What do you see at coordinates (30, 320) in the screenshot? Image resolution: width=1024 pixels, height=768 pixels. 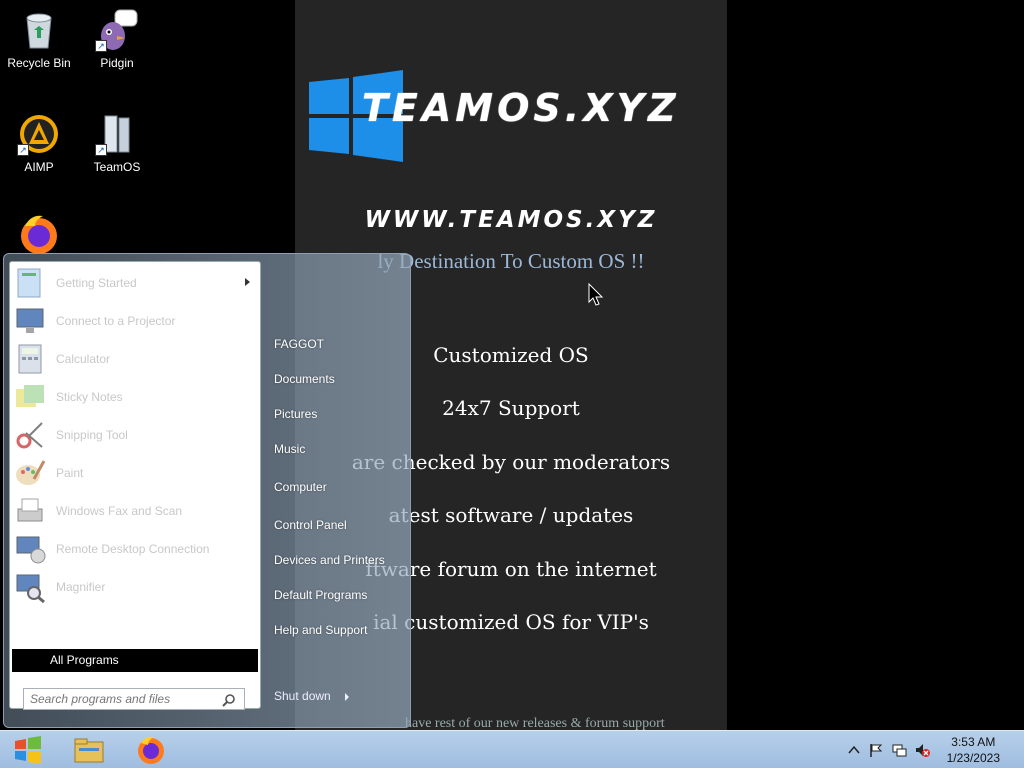 I see `projector-icon` at bounding box center [30, 320].